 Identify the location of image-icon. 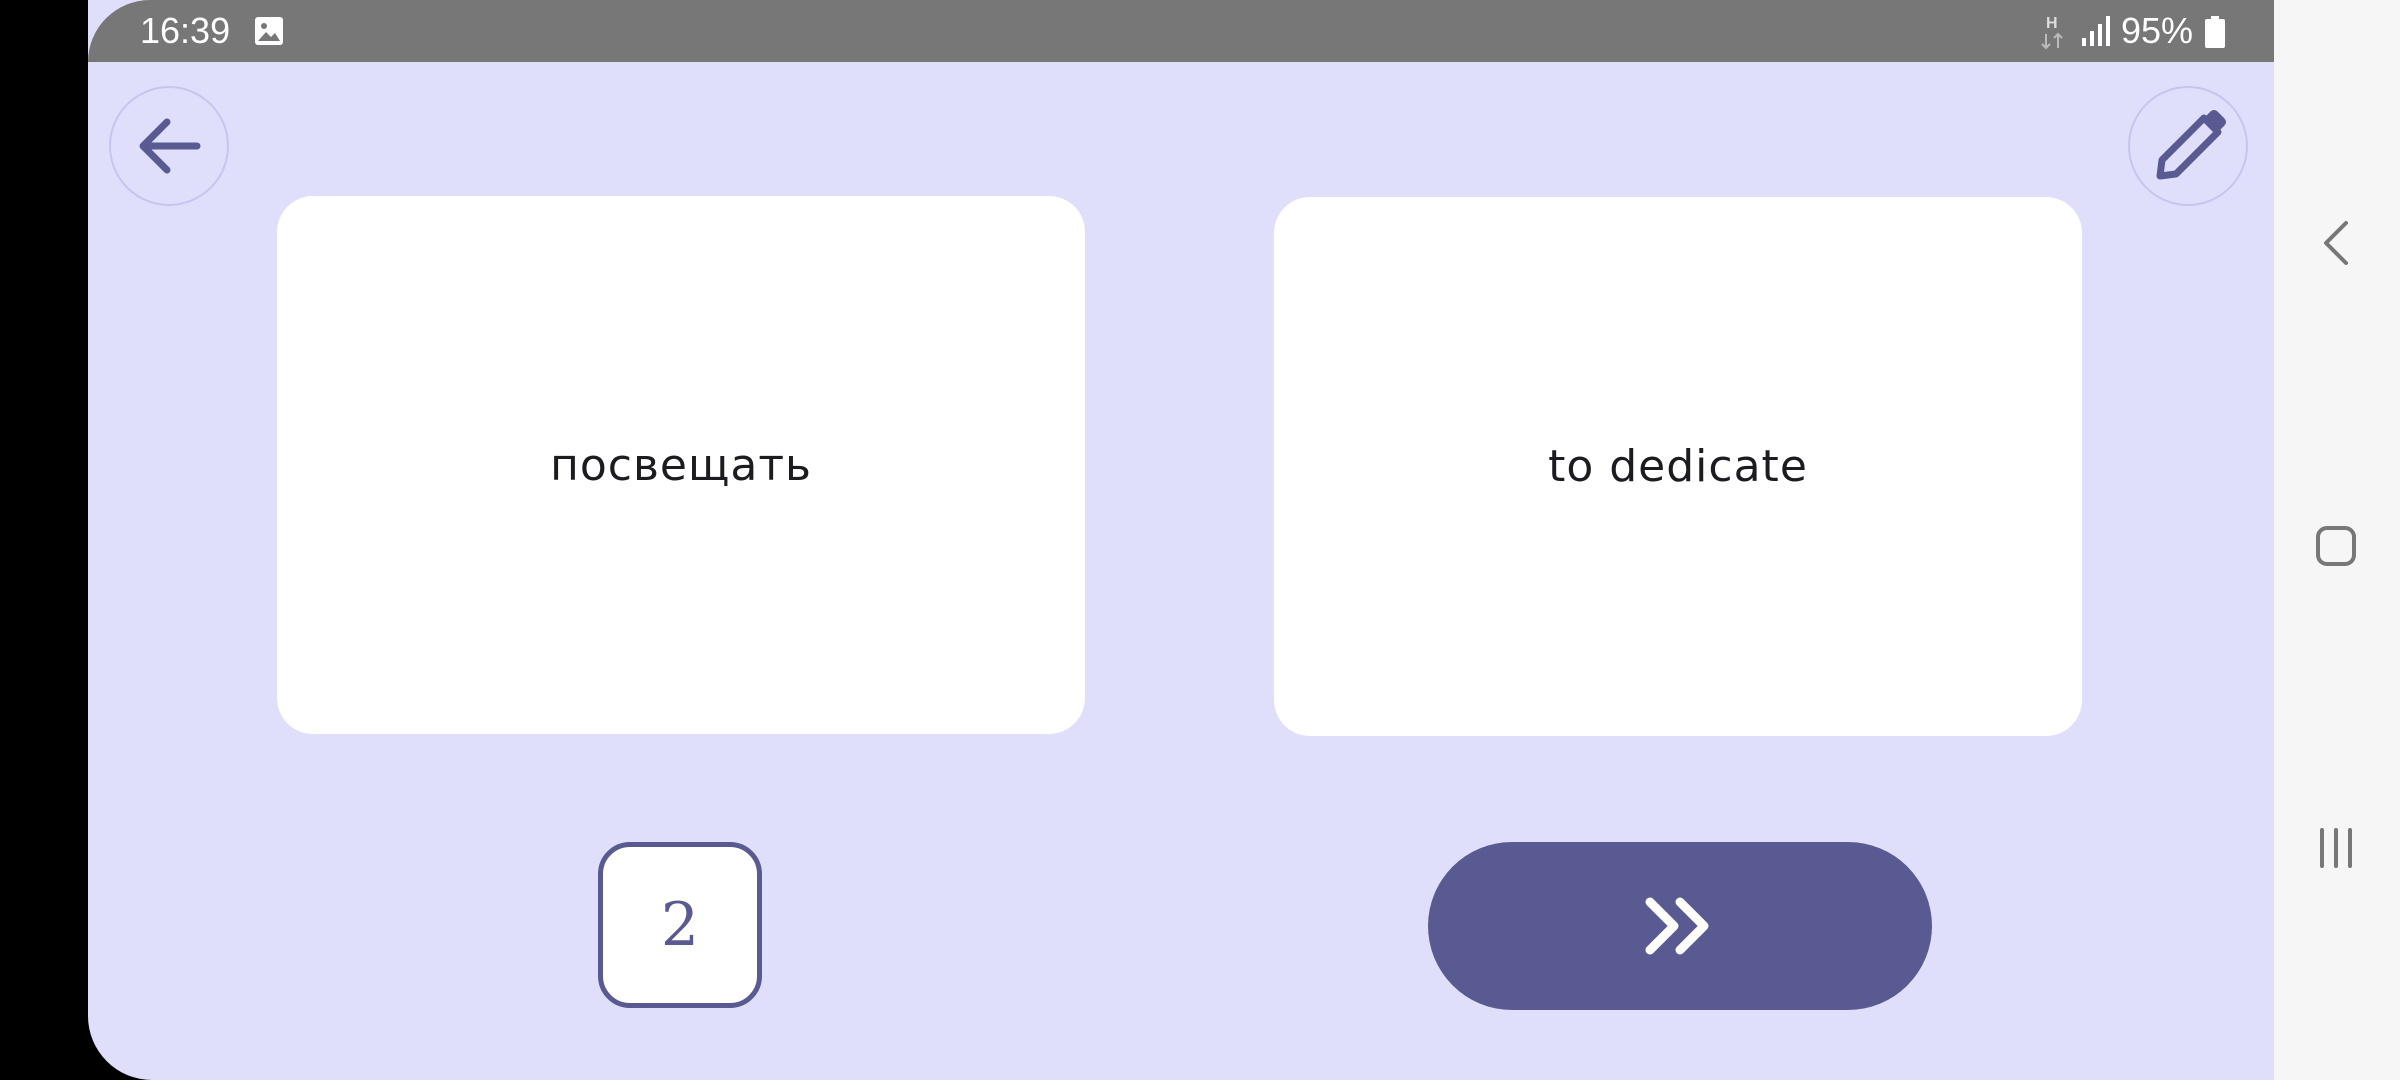
(269, 31).